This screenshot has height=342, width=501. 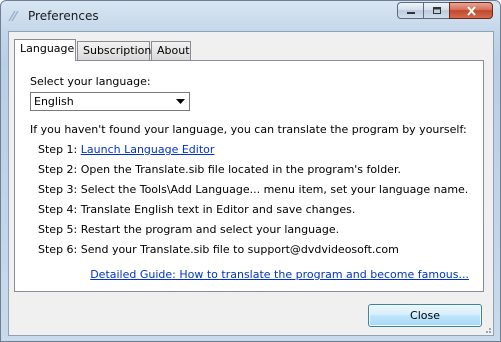 What do you see at coordinates (110, 101) in the screenshot?
I see `language-select: English` at bounding box center [110, 101].